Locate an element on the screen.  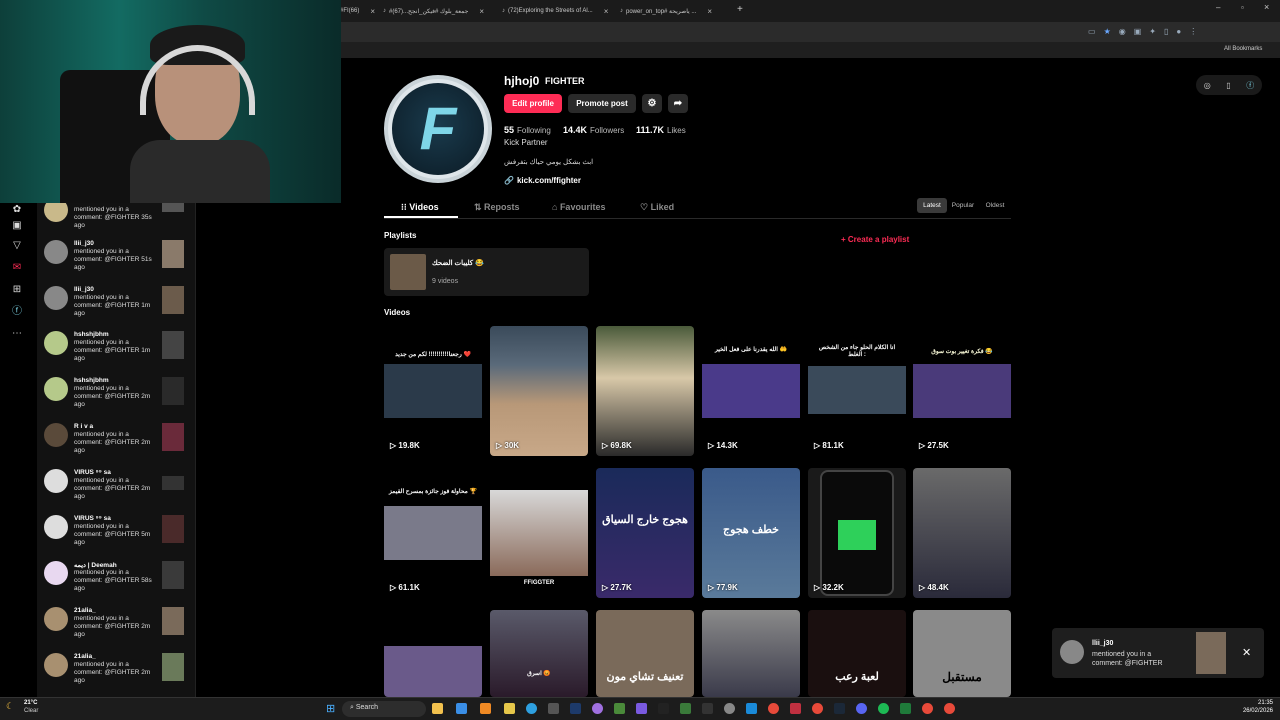
inbox-icon: ▽ is located at coordinates (17, 246).